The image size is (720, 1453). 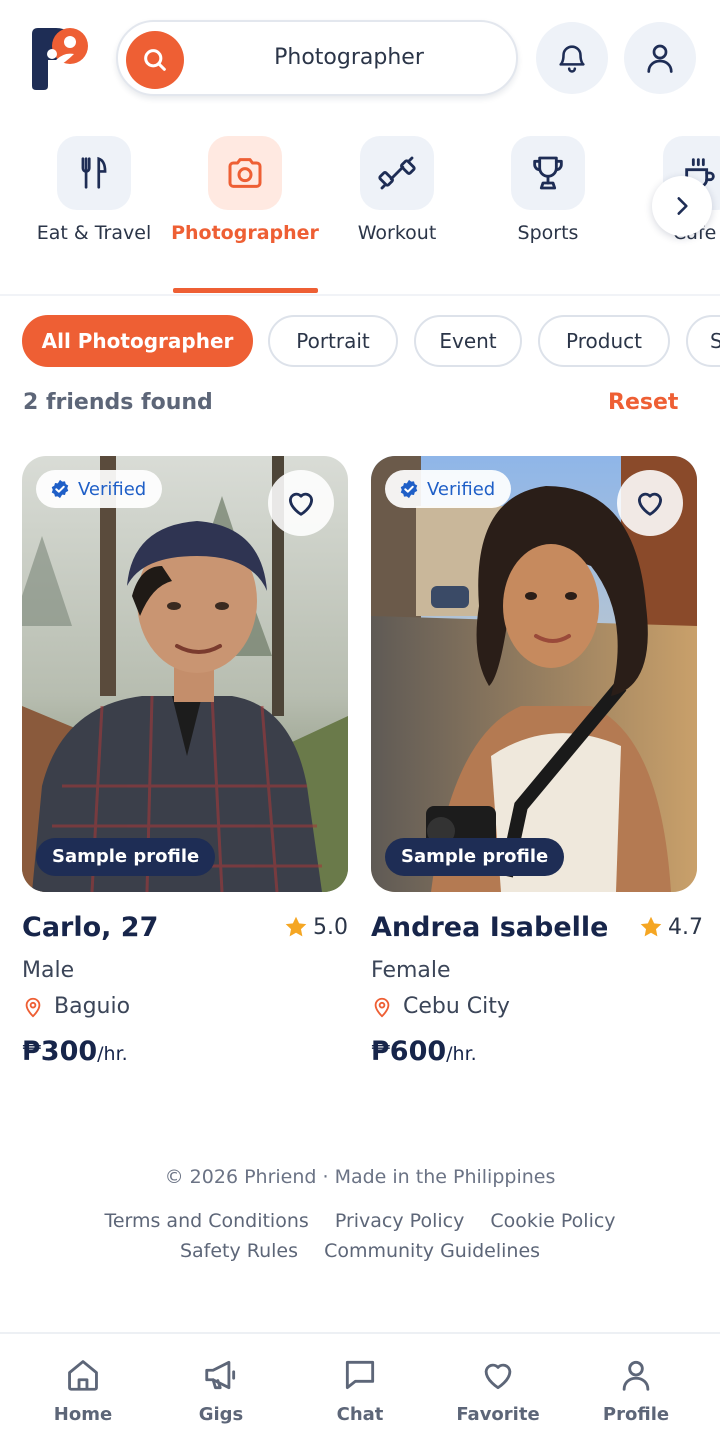 I want to click on nav-label: Chat, so click(x=360, y=1414).